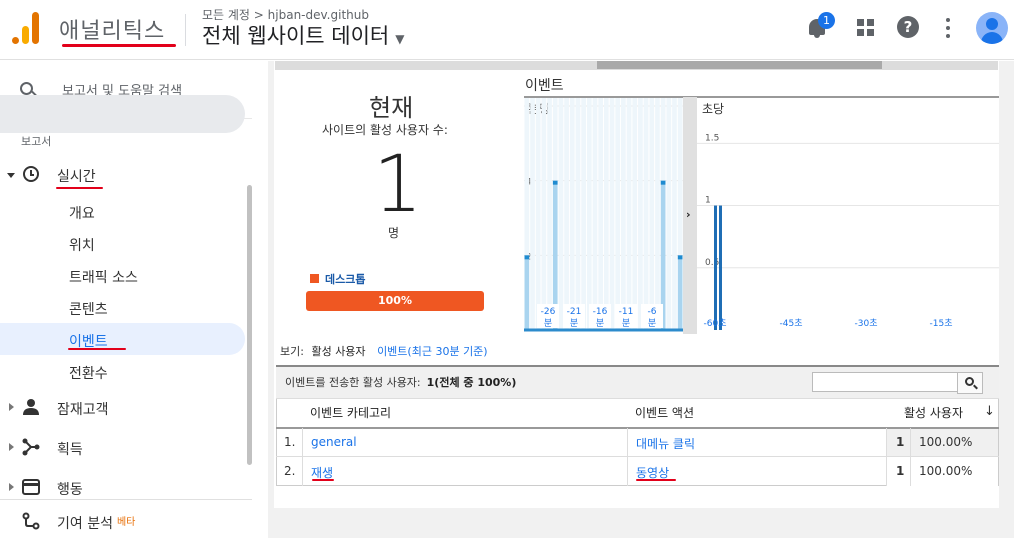 Image resolution: width=1014 pixels, height=538 pixels. Describe the element at coordinates (970, 383) in the screenshot. I see `table-search-button` at that location.